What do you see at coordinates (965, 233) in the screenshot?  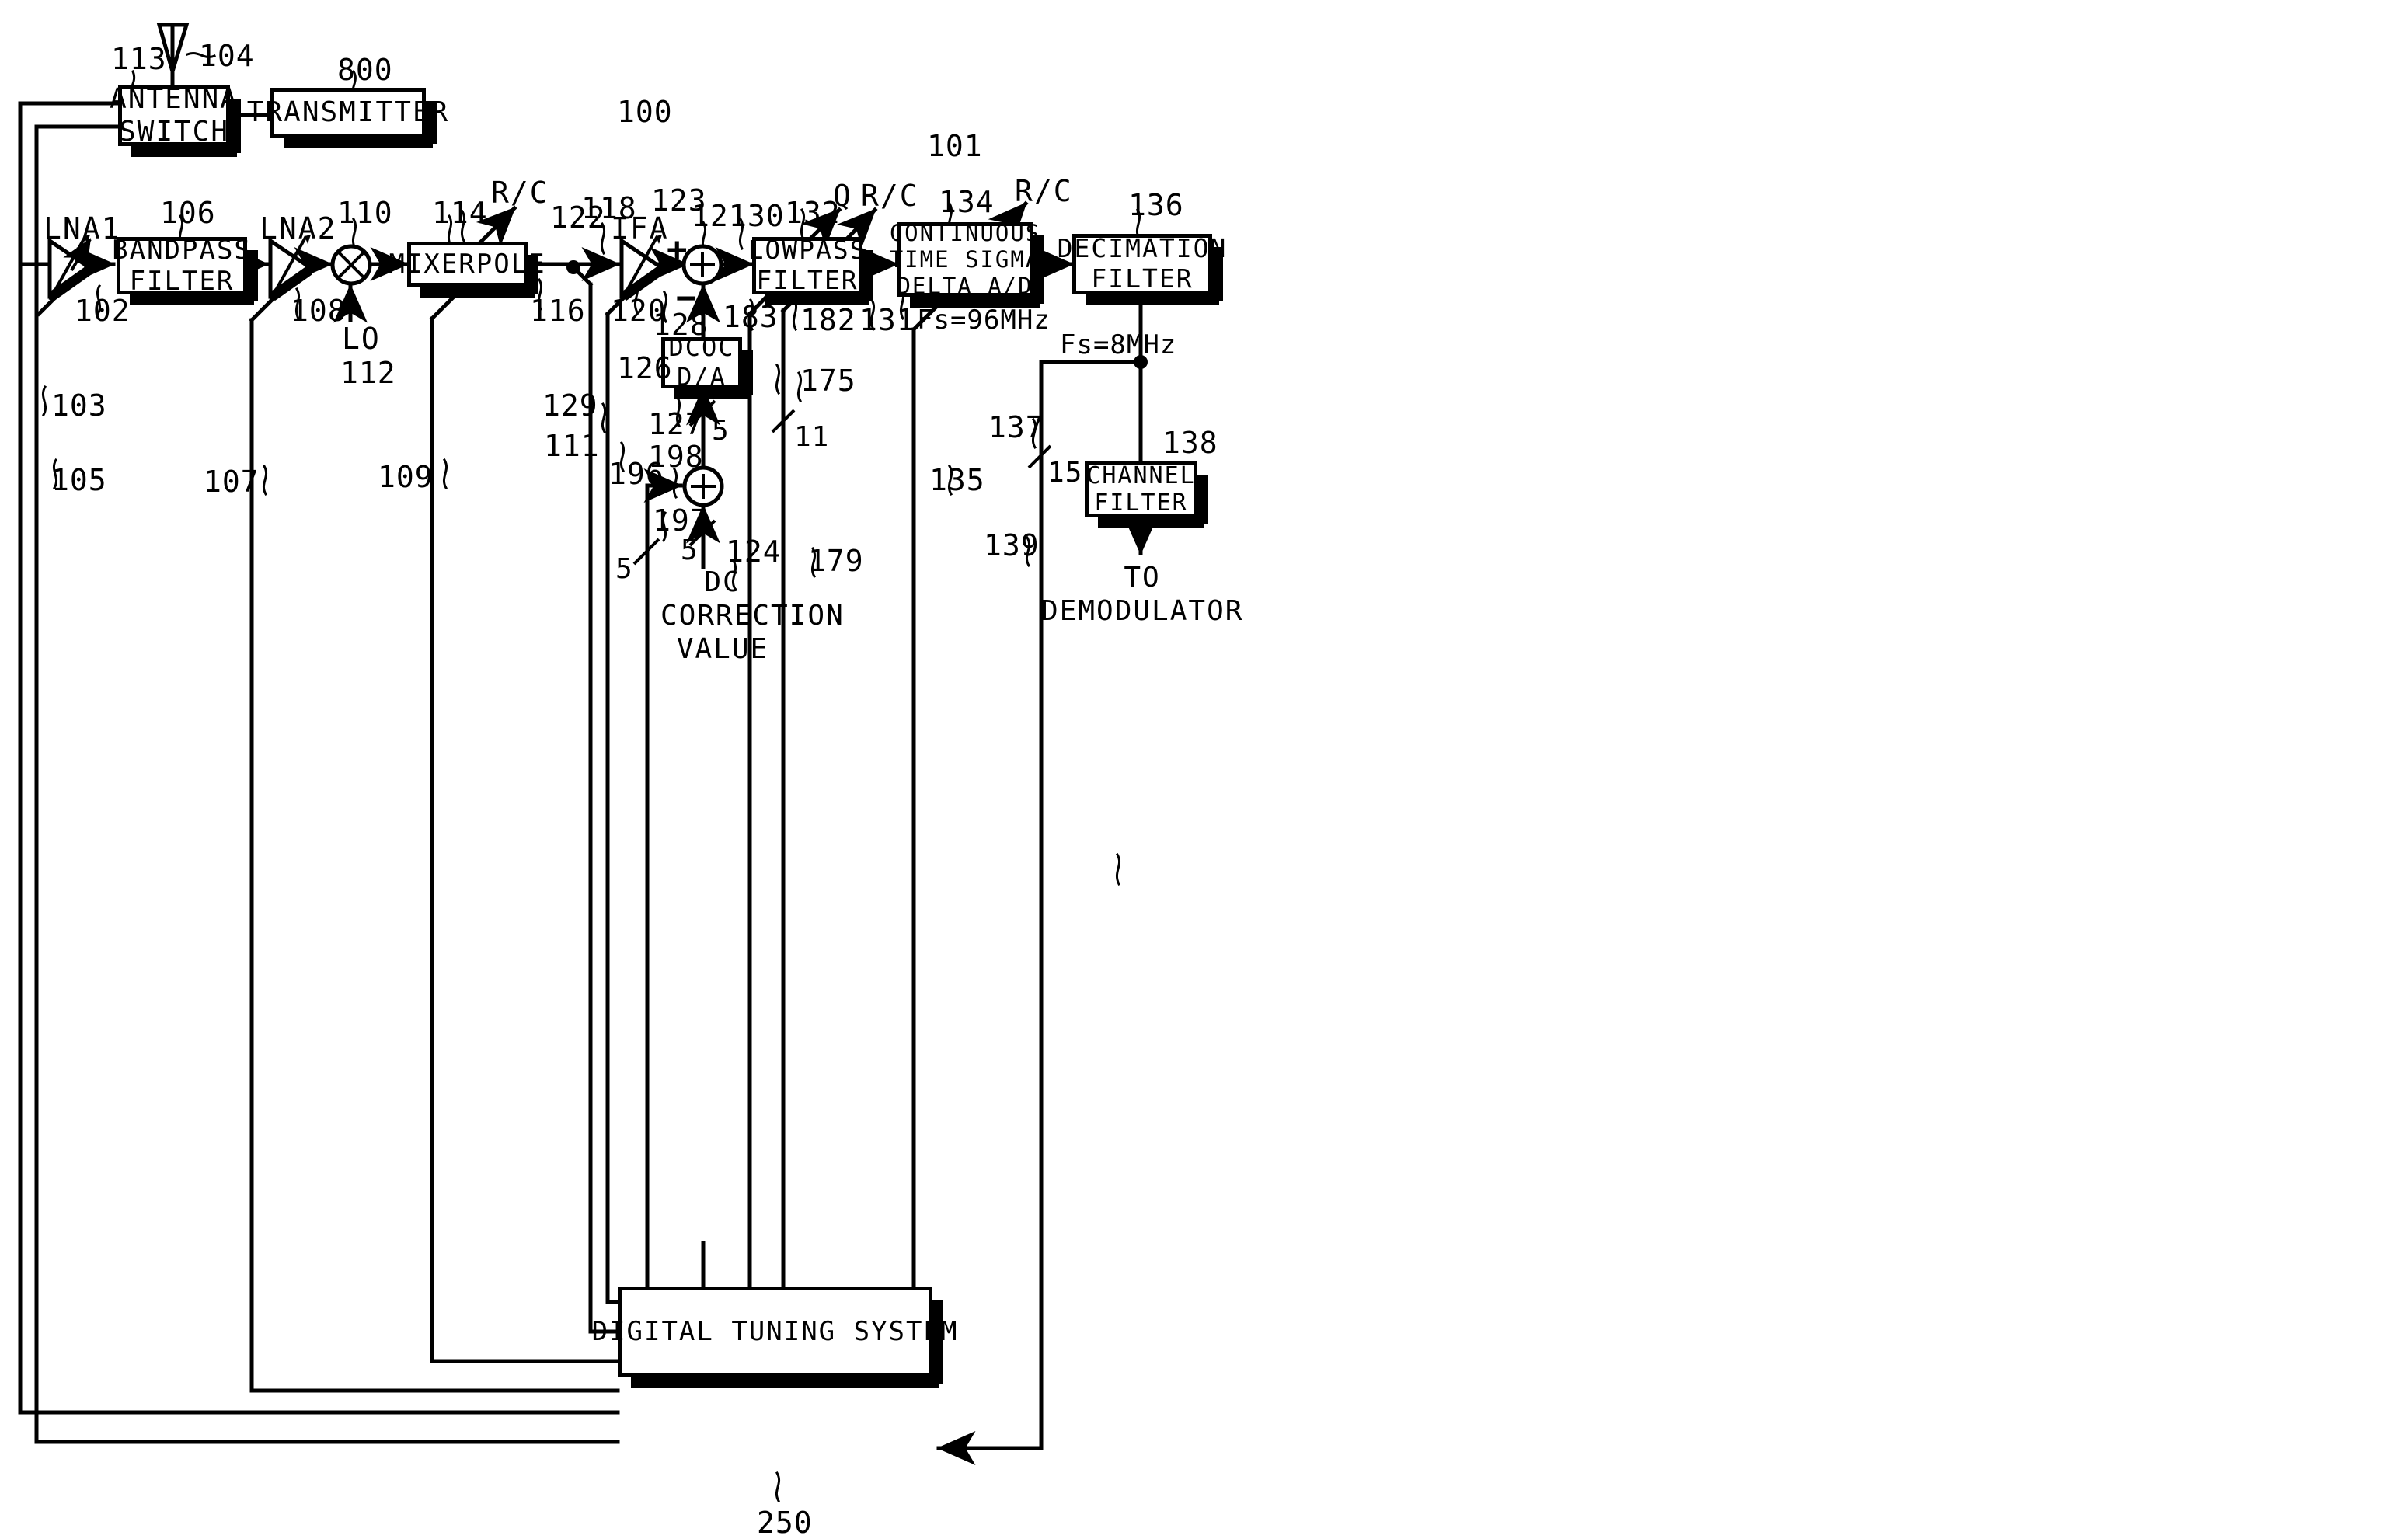 I see `adc-line-0: CONTINUOUS` at bounding box center [965, 233].